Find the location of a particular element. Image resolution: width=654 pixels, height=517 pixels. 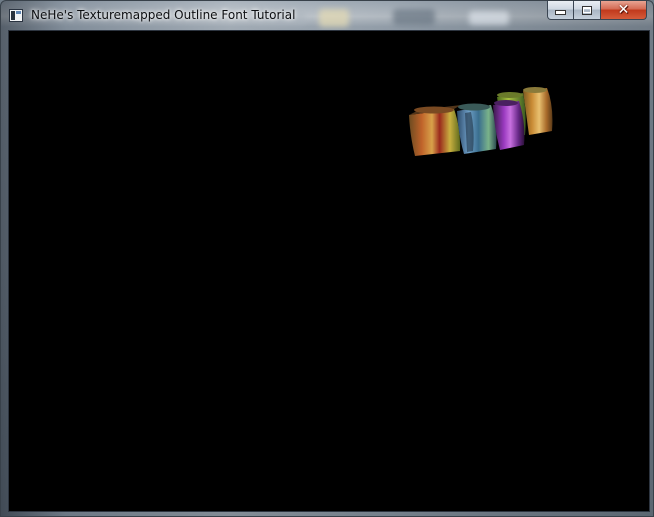

maximize-icon is located at coordinates (587, 10).